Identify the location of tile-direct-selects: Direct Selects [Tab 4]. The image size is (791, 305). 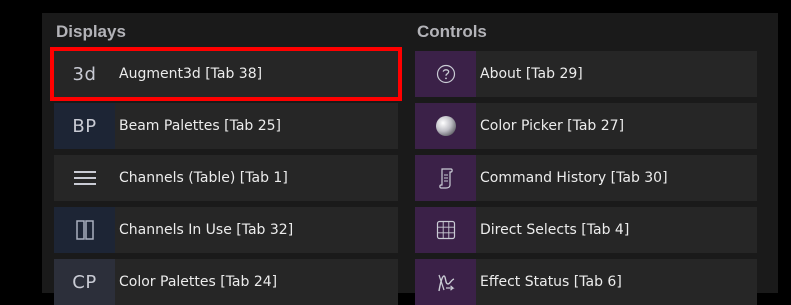
(586, 230).